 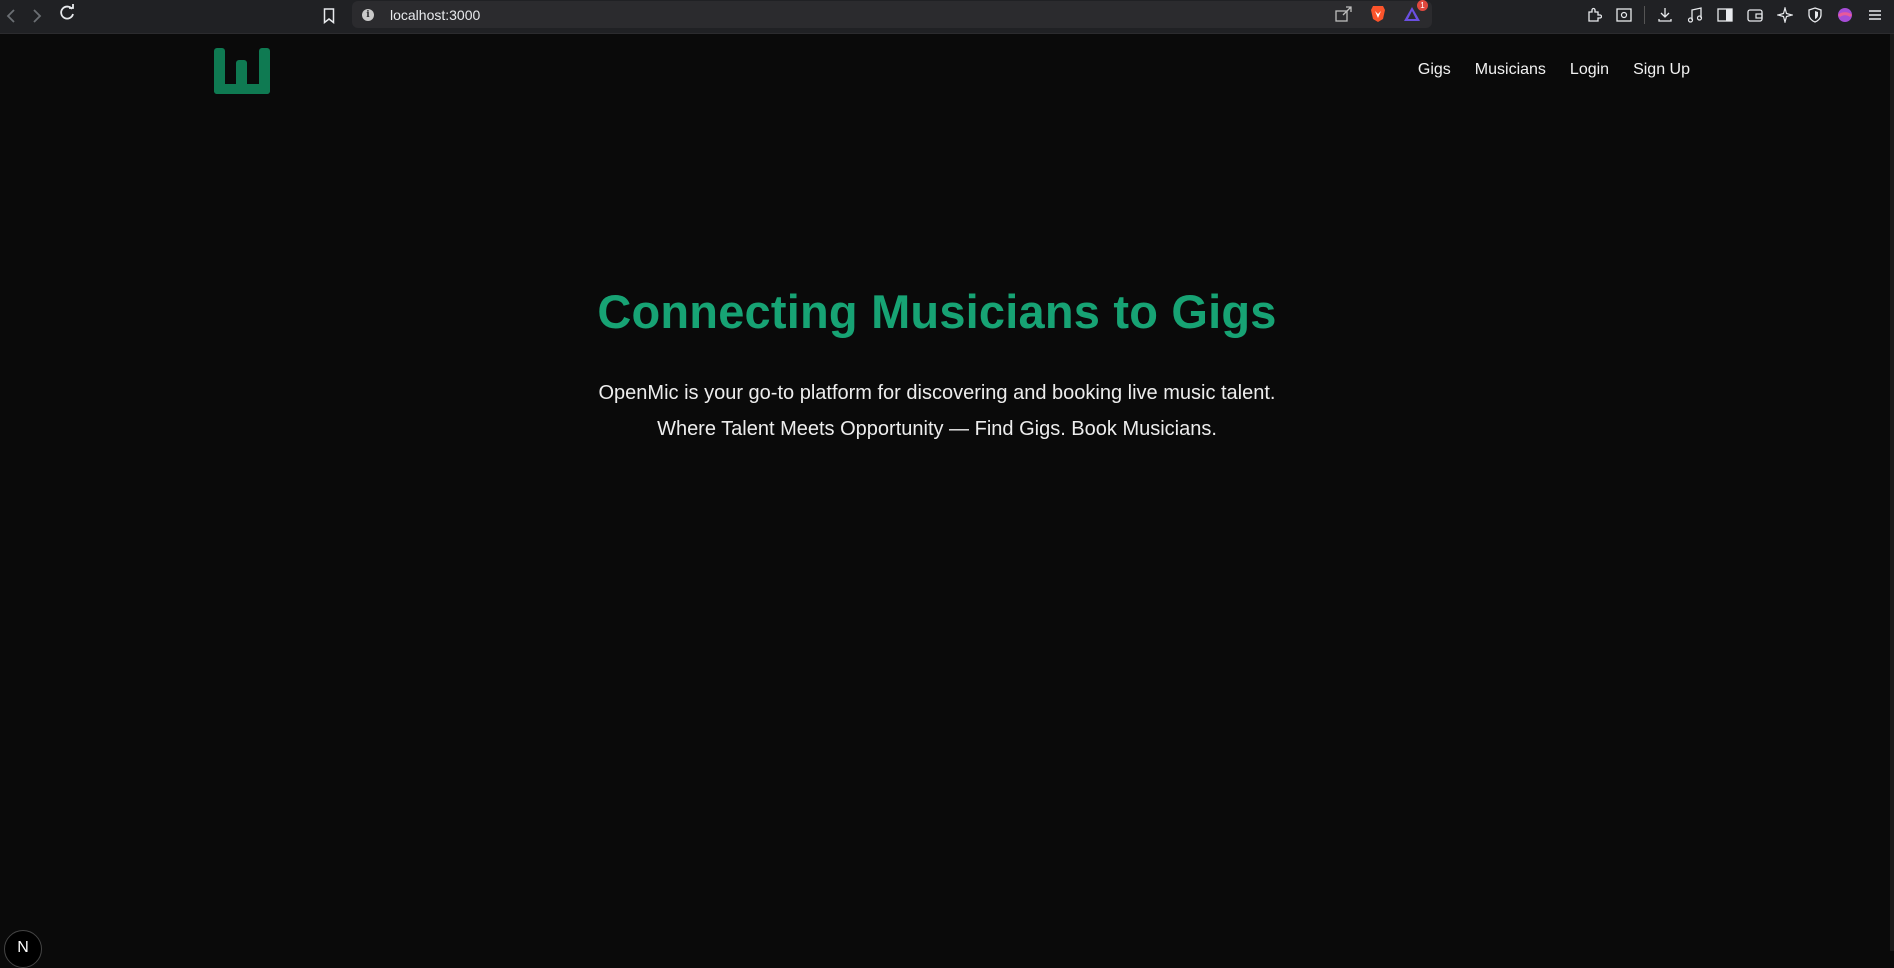 I want to click on reload-icon, so click(x=67, y=13).